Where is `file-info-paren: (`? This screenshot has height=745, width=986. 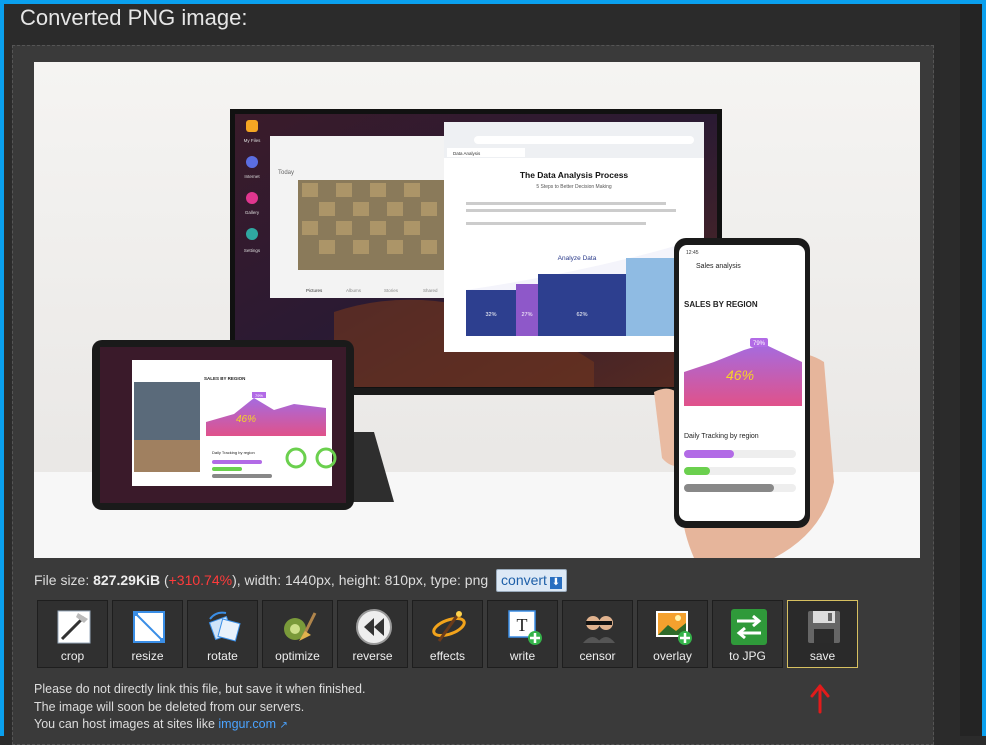
file-info-paren: ( is located at coordinates (164, 580).